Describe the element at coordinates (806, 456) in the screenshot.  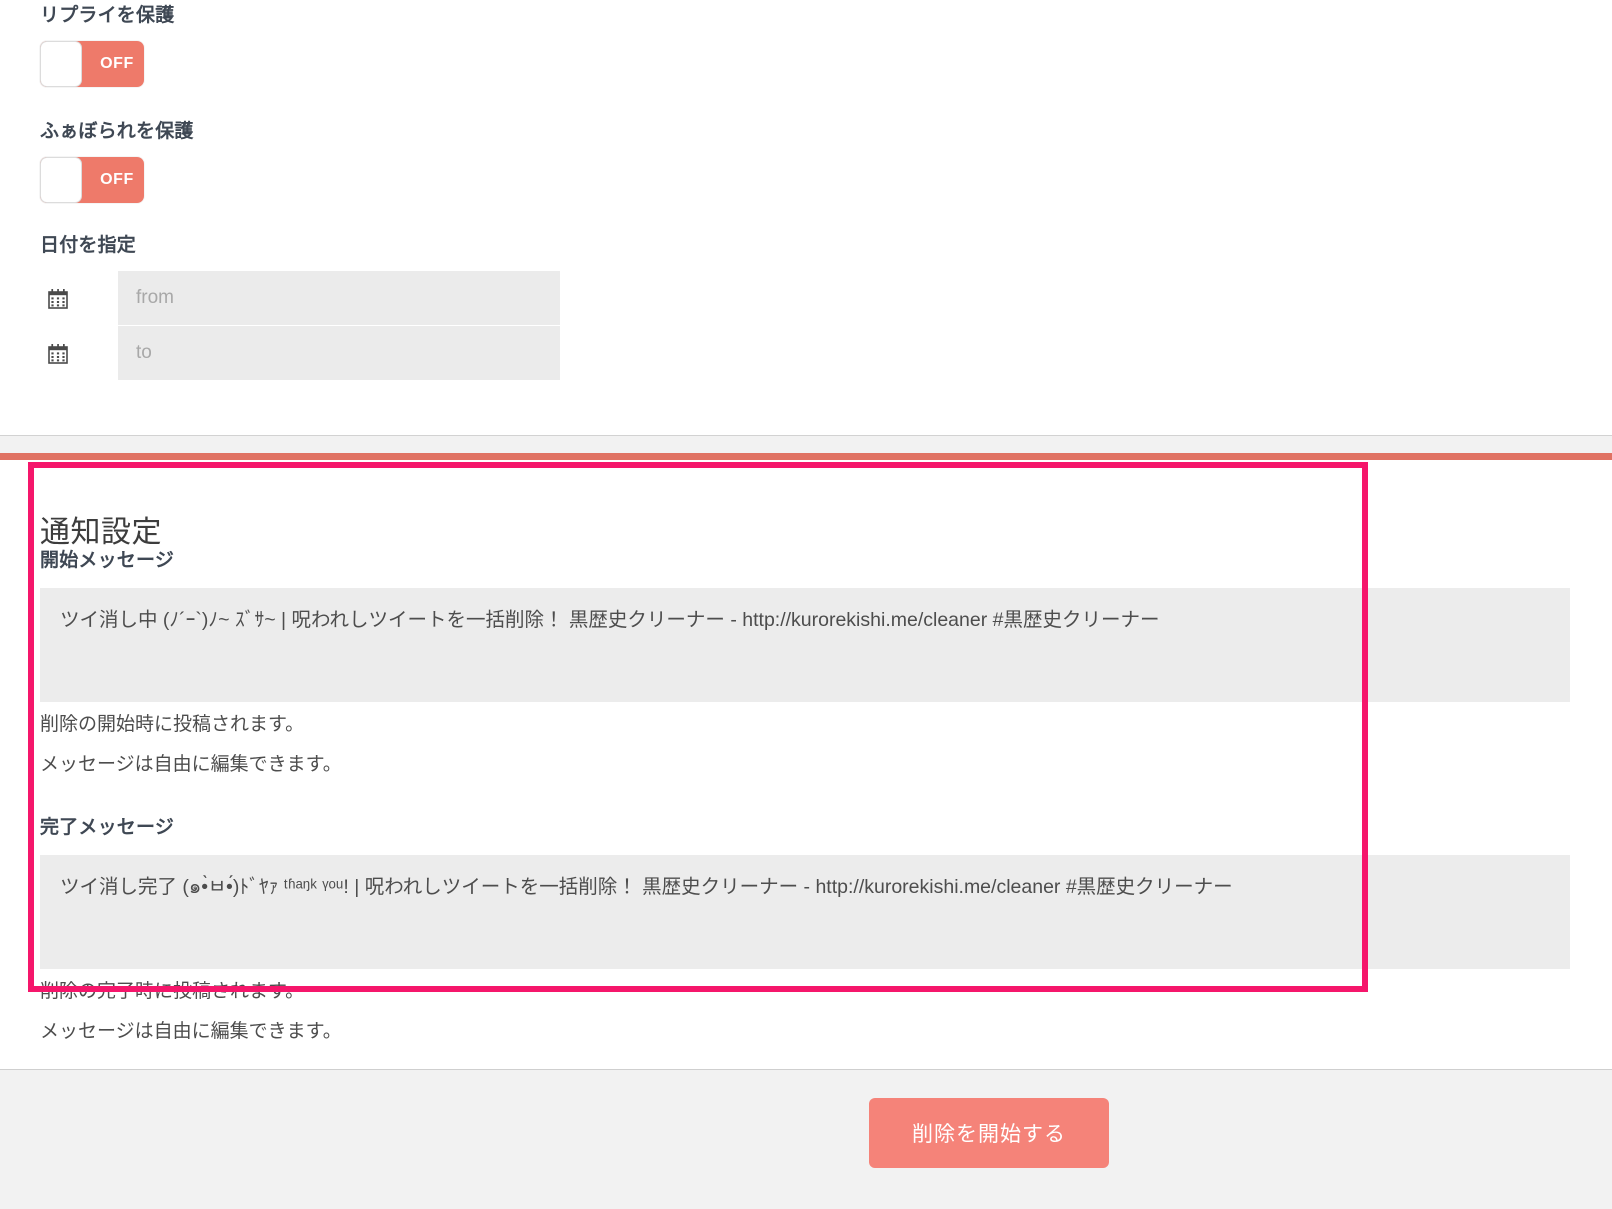
I see `accent-bar` at that location.